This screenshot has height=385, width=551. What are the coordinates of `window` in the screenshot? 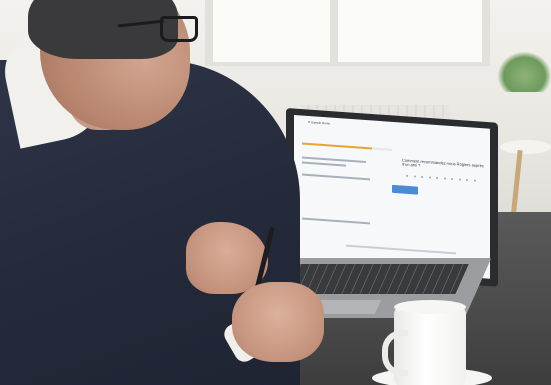 It's located at (347, 35).